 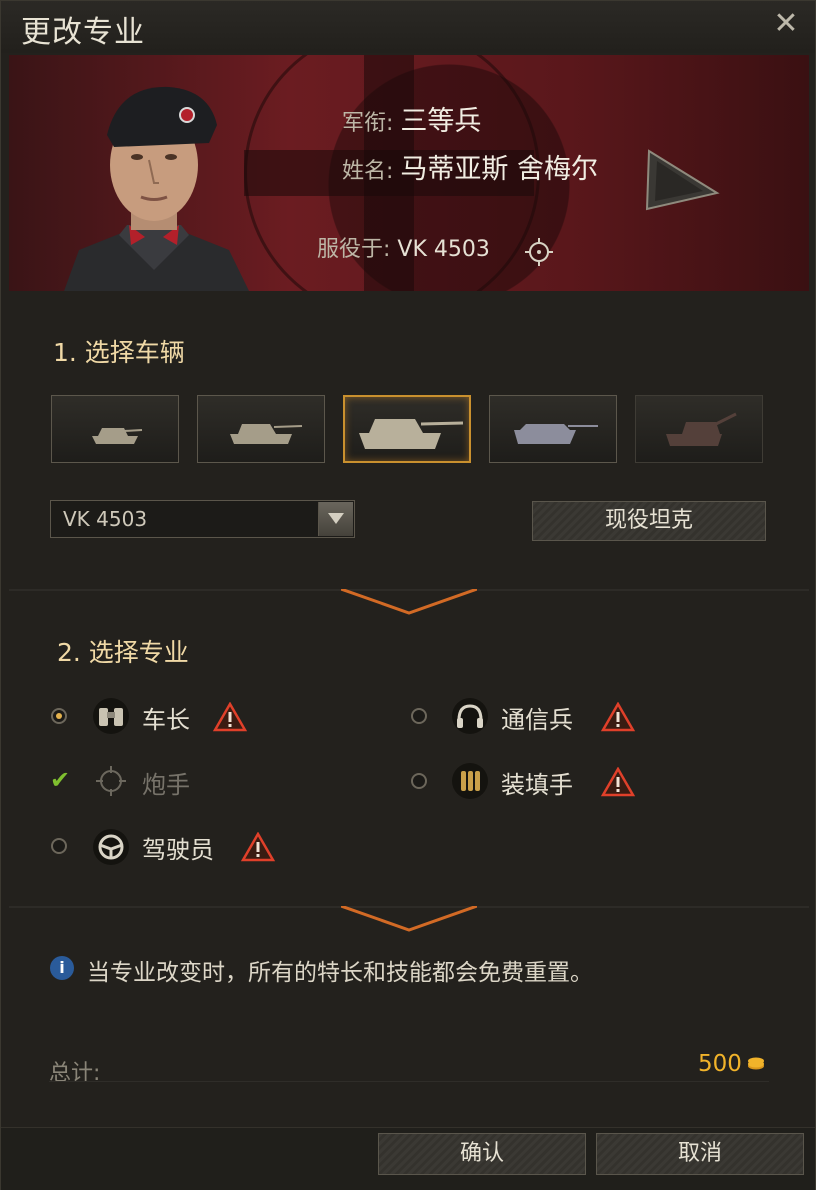 I want to click on total-label: 总计:, so click(x=75, y=1073).